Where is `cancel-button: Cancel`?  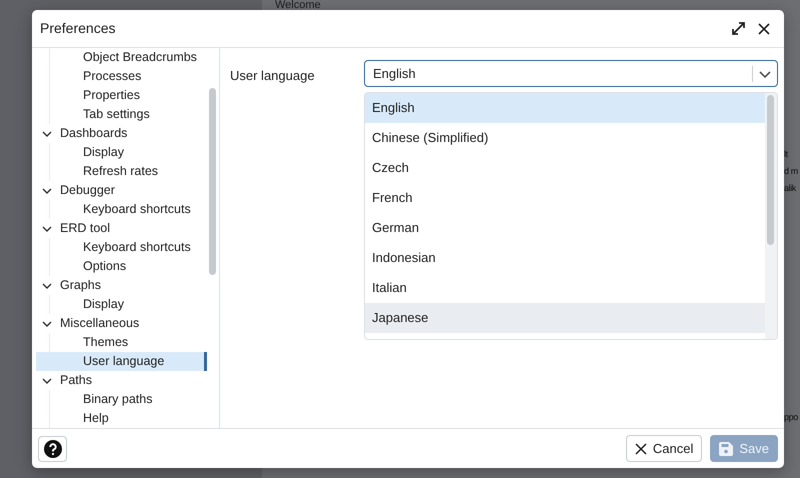 cancel-button: Cancel is located at coordinates (664, 448).